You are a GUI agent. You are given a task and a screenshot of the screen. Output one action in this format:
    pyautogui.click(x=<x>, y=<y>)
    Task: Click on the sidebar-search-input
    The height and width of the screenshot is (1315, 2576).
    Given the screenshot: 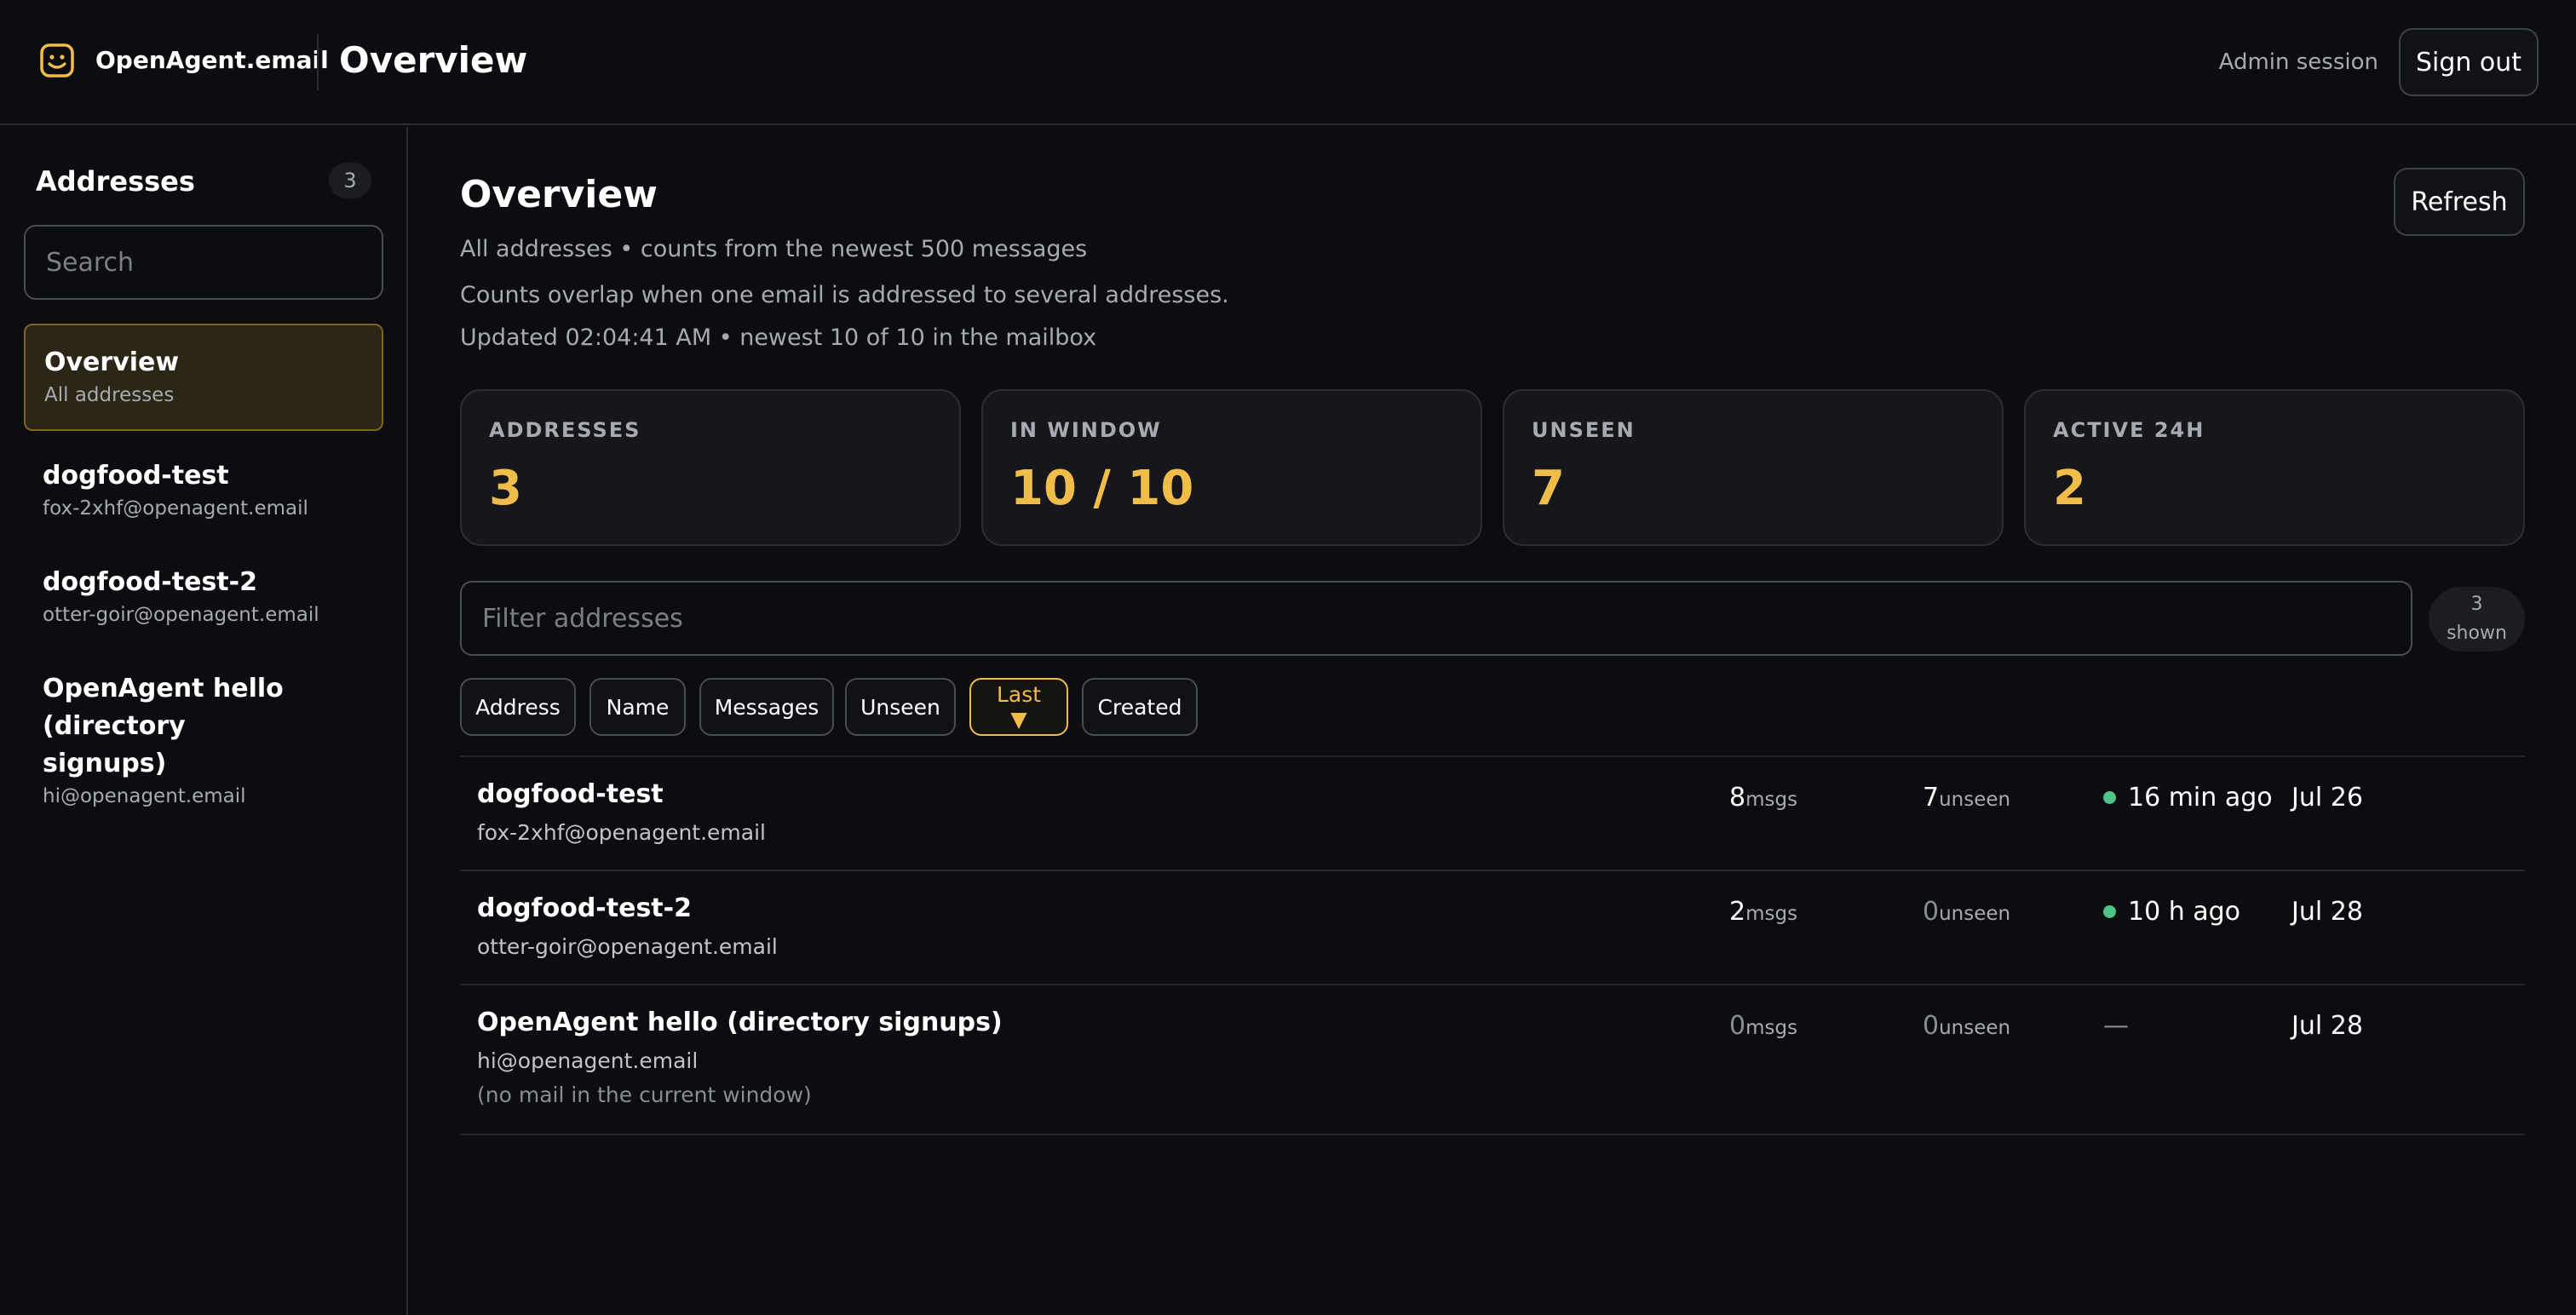 What is the action you would take?
    pyautogui.click(x=204, y=262)
    